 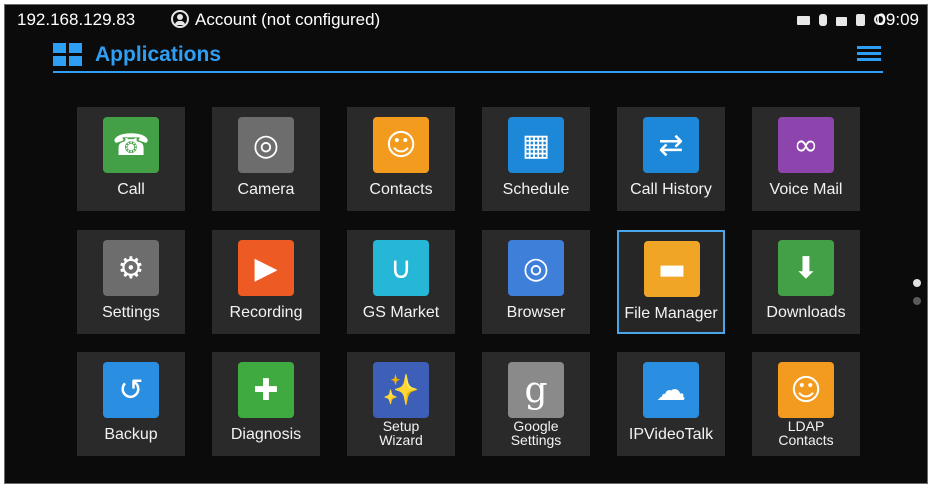 I want to click on ipvideotalk-icon: ☁, so click(x=671, y=390).